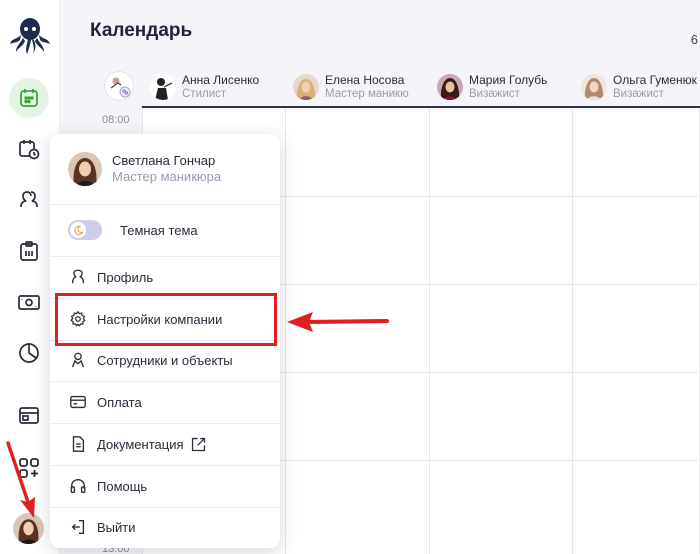 The height and width of the screenshot is (554, 700). I want to click on profile-icon, so click(78, 276).